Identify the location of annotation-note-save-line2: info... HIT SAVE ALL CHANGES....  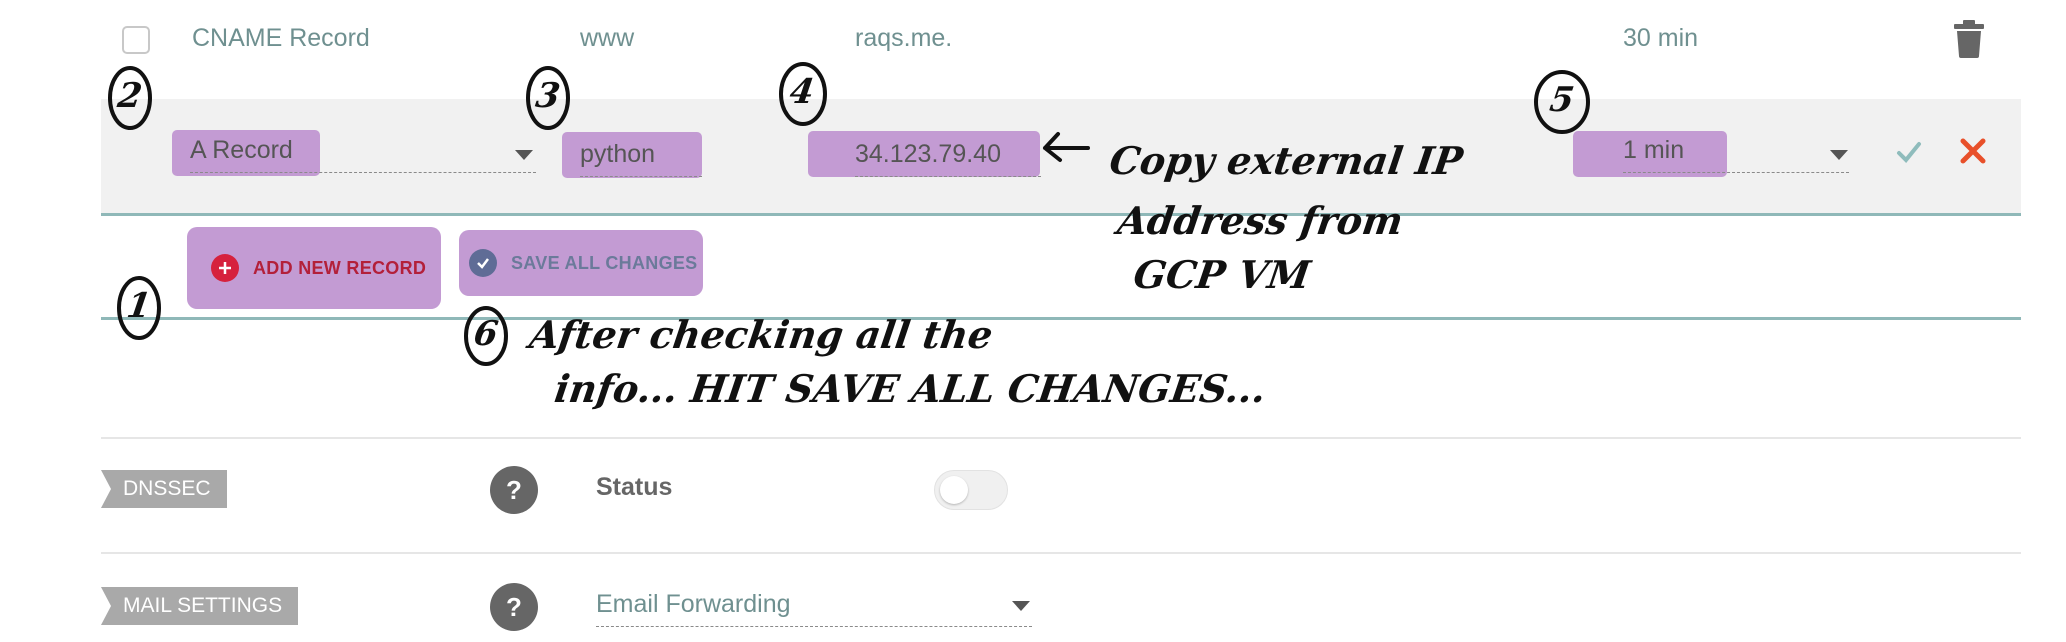
(910, 388).